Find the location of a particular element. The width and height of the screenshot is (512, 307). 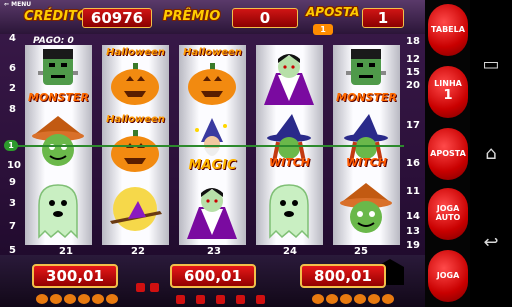

line-number: 6 is located at coordinates (12, 68).